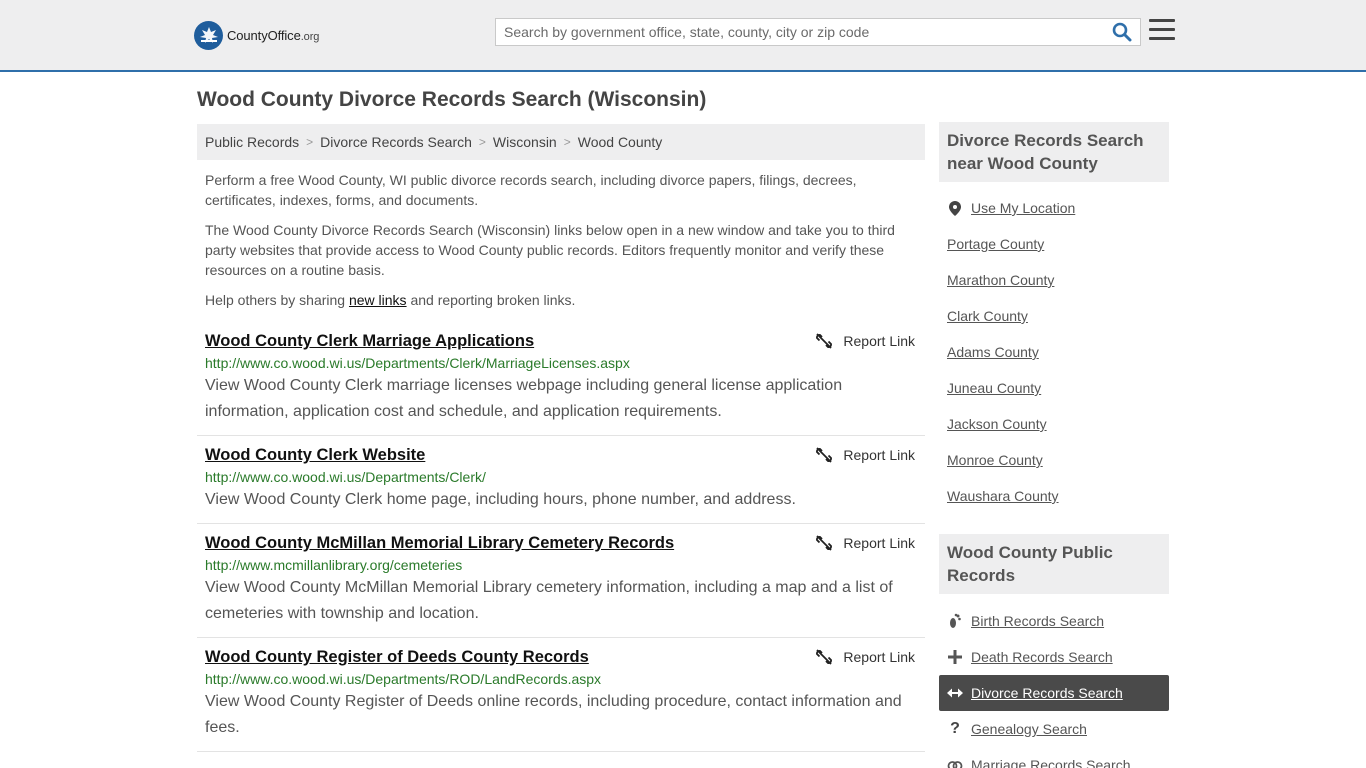 Image resolution: width=1366 pixels, height=768 pixels. I want to click on breadcrumb-wisconsin: Wisconsin, so click(525, 142).